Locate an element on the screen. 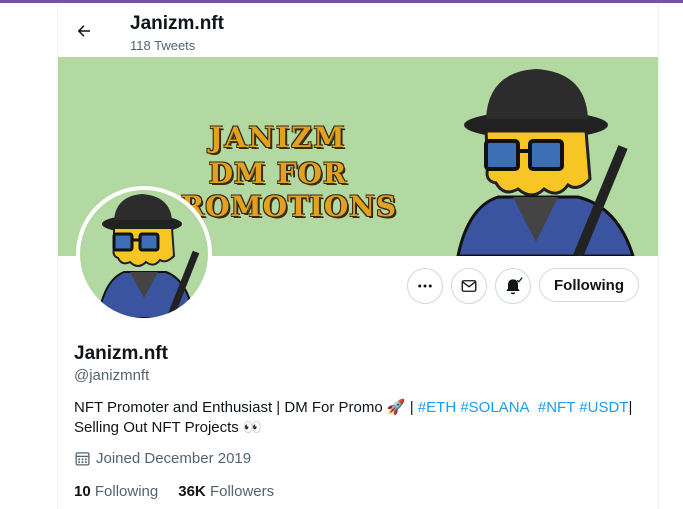  bell-check-icon is located at coordinates (514, 286).